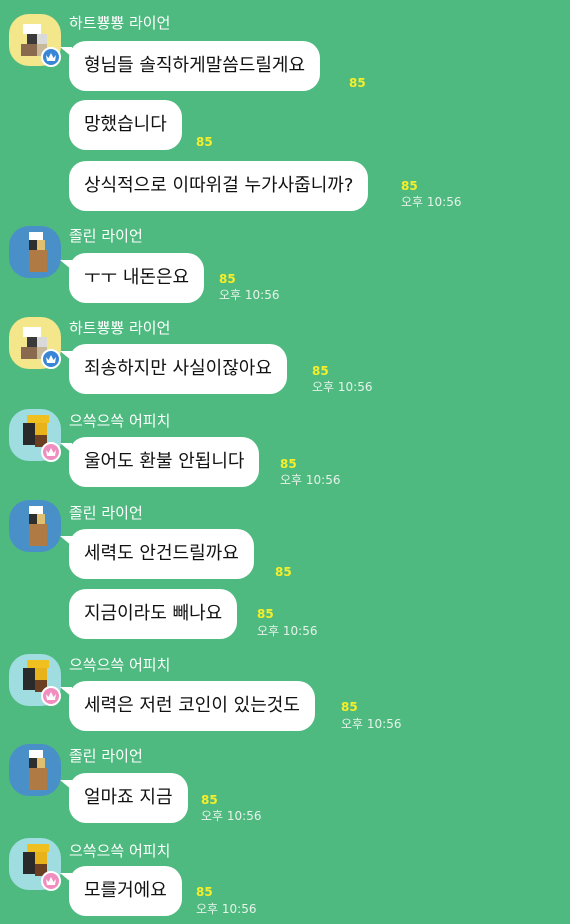 The width and height of the screenshot is (570, 924). What do you see at coordinates (178, 369) in the screenshot?
I see `message-bubble: 죄송하지만 사실이잖아요` at bounding box center [178, 369].